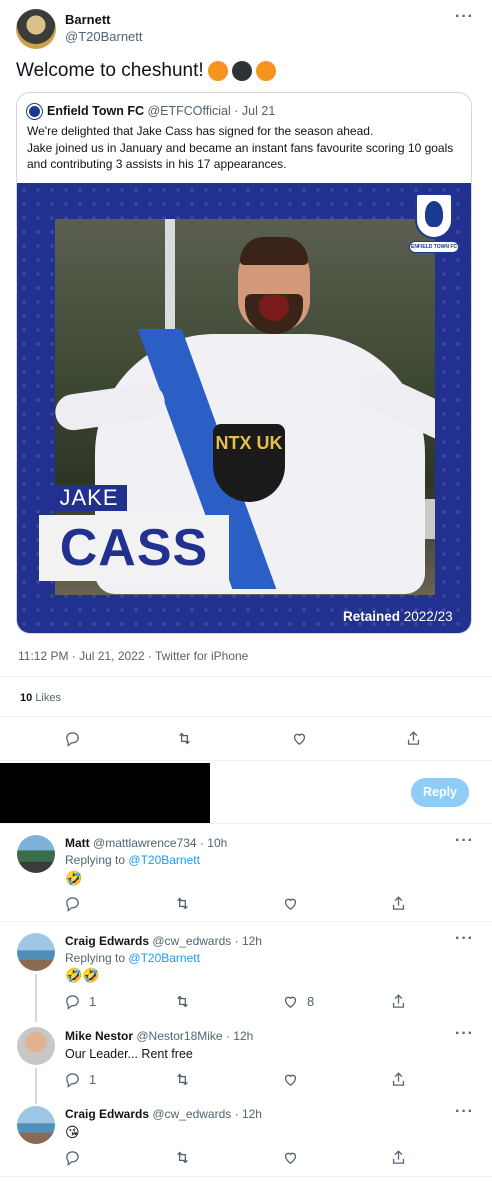 The image size is (492, 1200). I want to click on reply-header: Craig Edwards @cw_edwards · 12h, so click(163, 941).